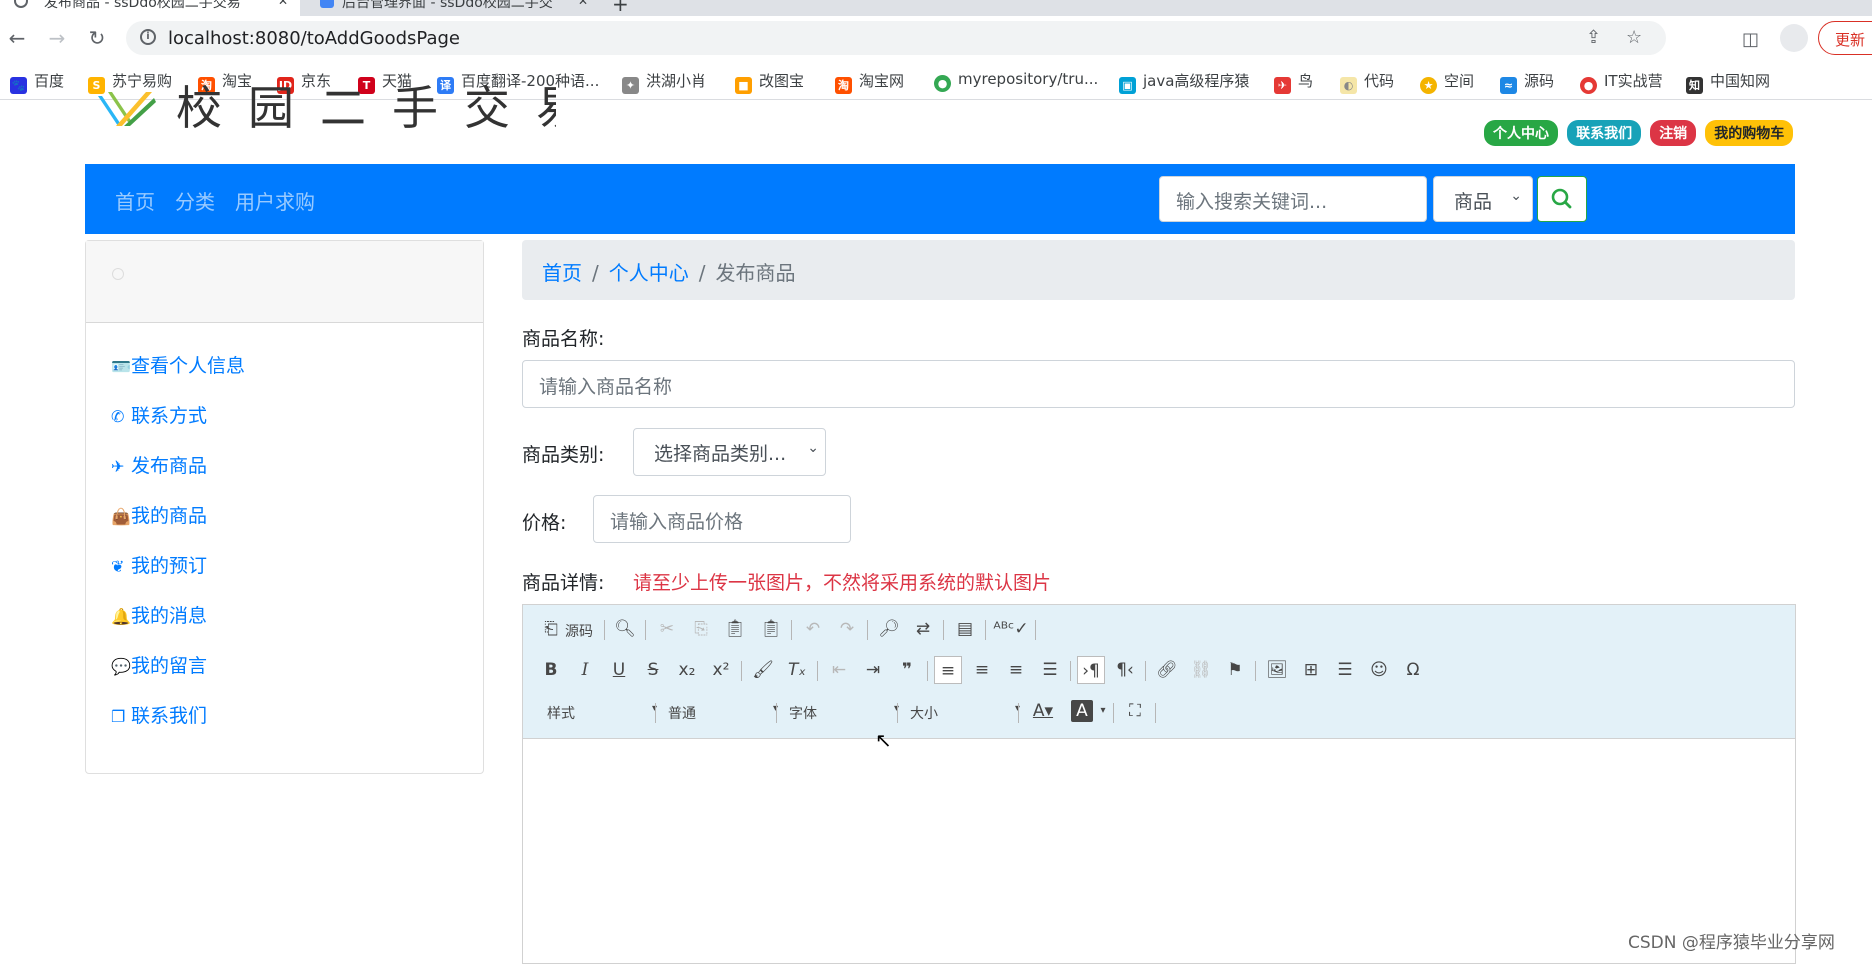 The width and height of the screenshot is (1872, 965). What do you see at coordinates (896, 38) in the screenshot?
I see `address-field: i localhost:8080/toAddGoodsPage ⇪ ☆` at bounding box center [896, 38].